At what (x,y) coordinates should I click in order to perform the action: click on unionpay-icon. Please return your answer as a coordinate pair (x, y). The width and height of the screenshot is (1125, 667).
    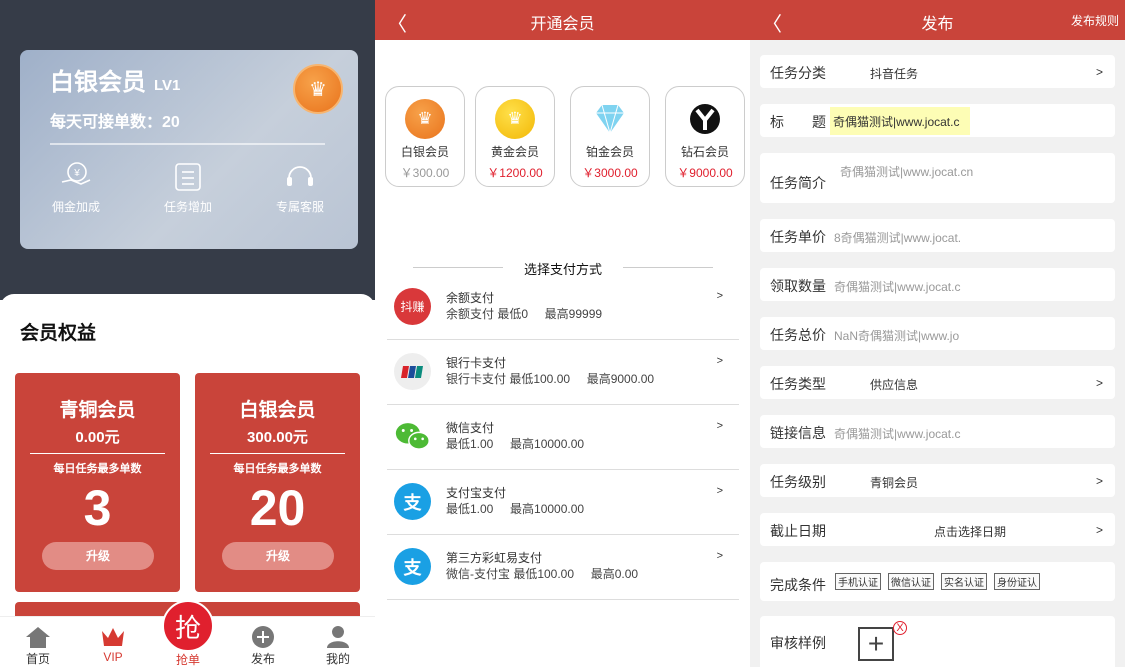
    Looking at the image, I should click on (412, 371).